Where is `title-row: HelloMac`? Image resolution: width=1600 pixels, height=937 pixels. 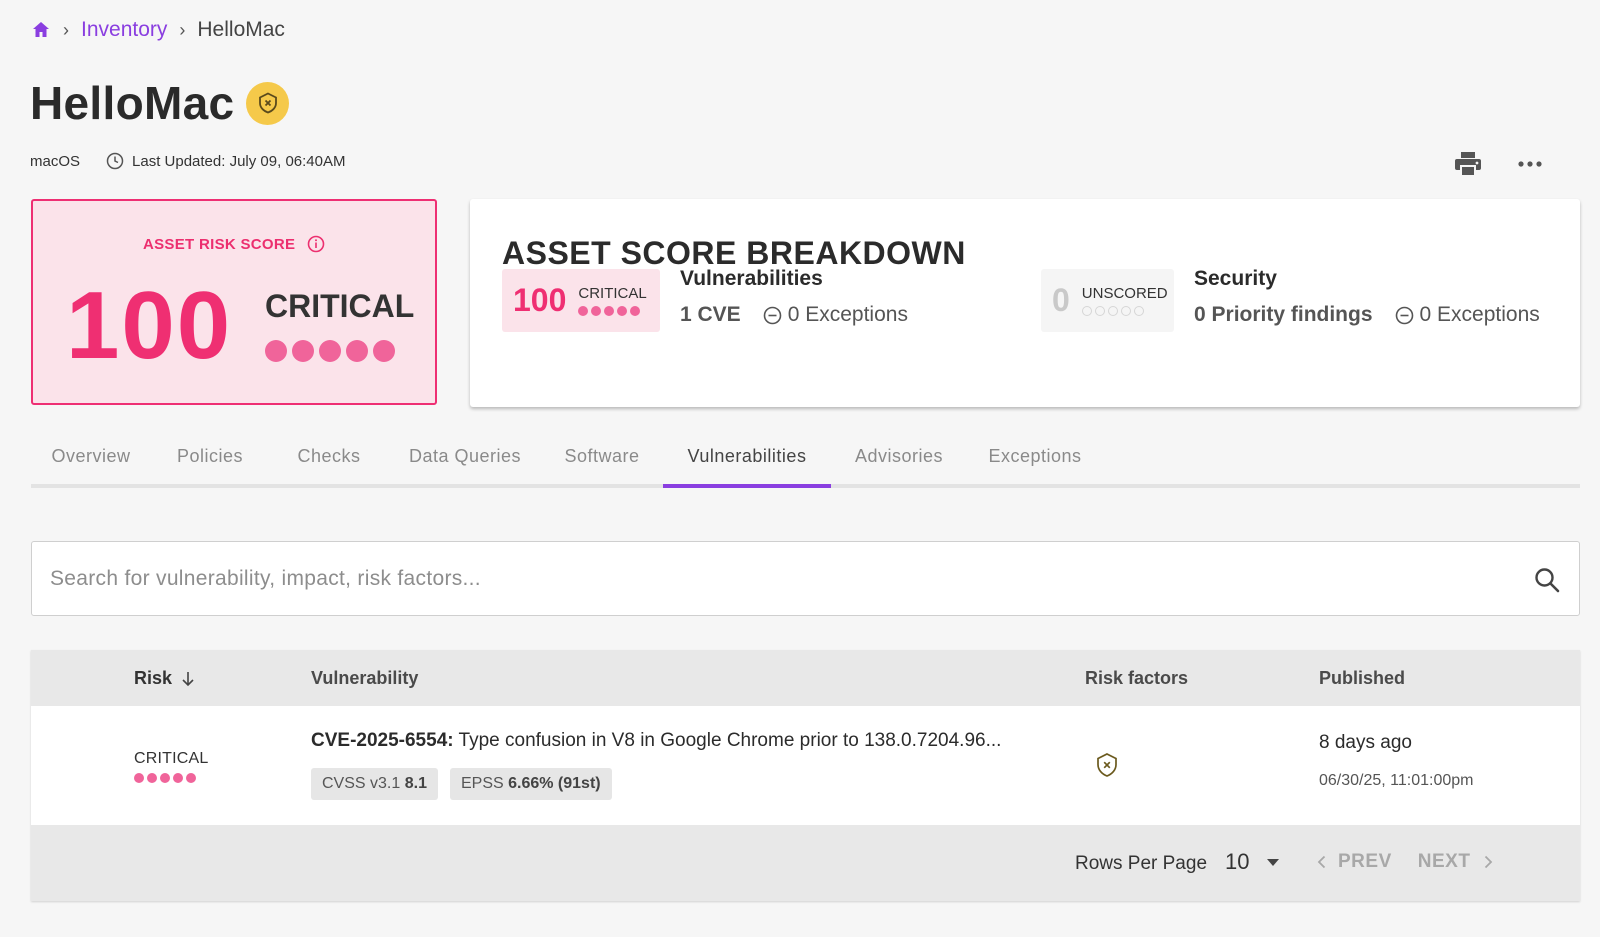 title-row: HelloMac is located at coordinates (160, 103).